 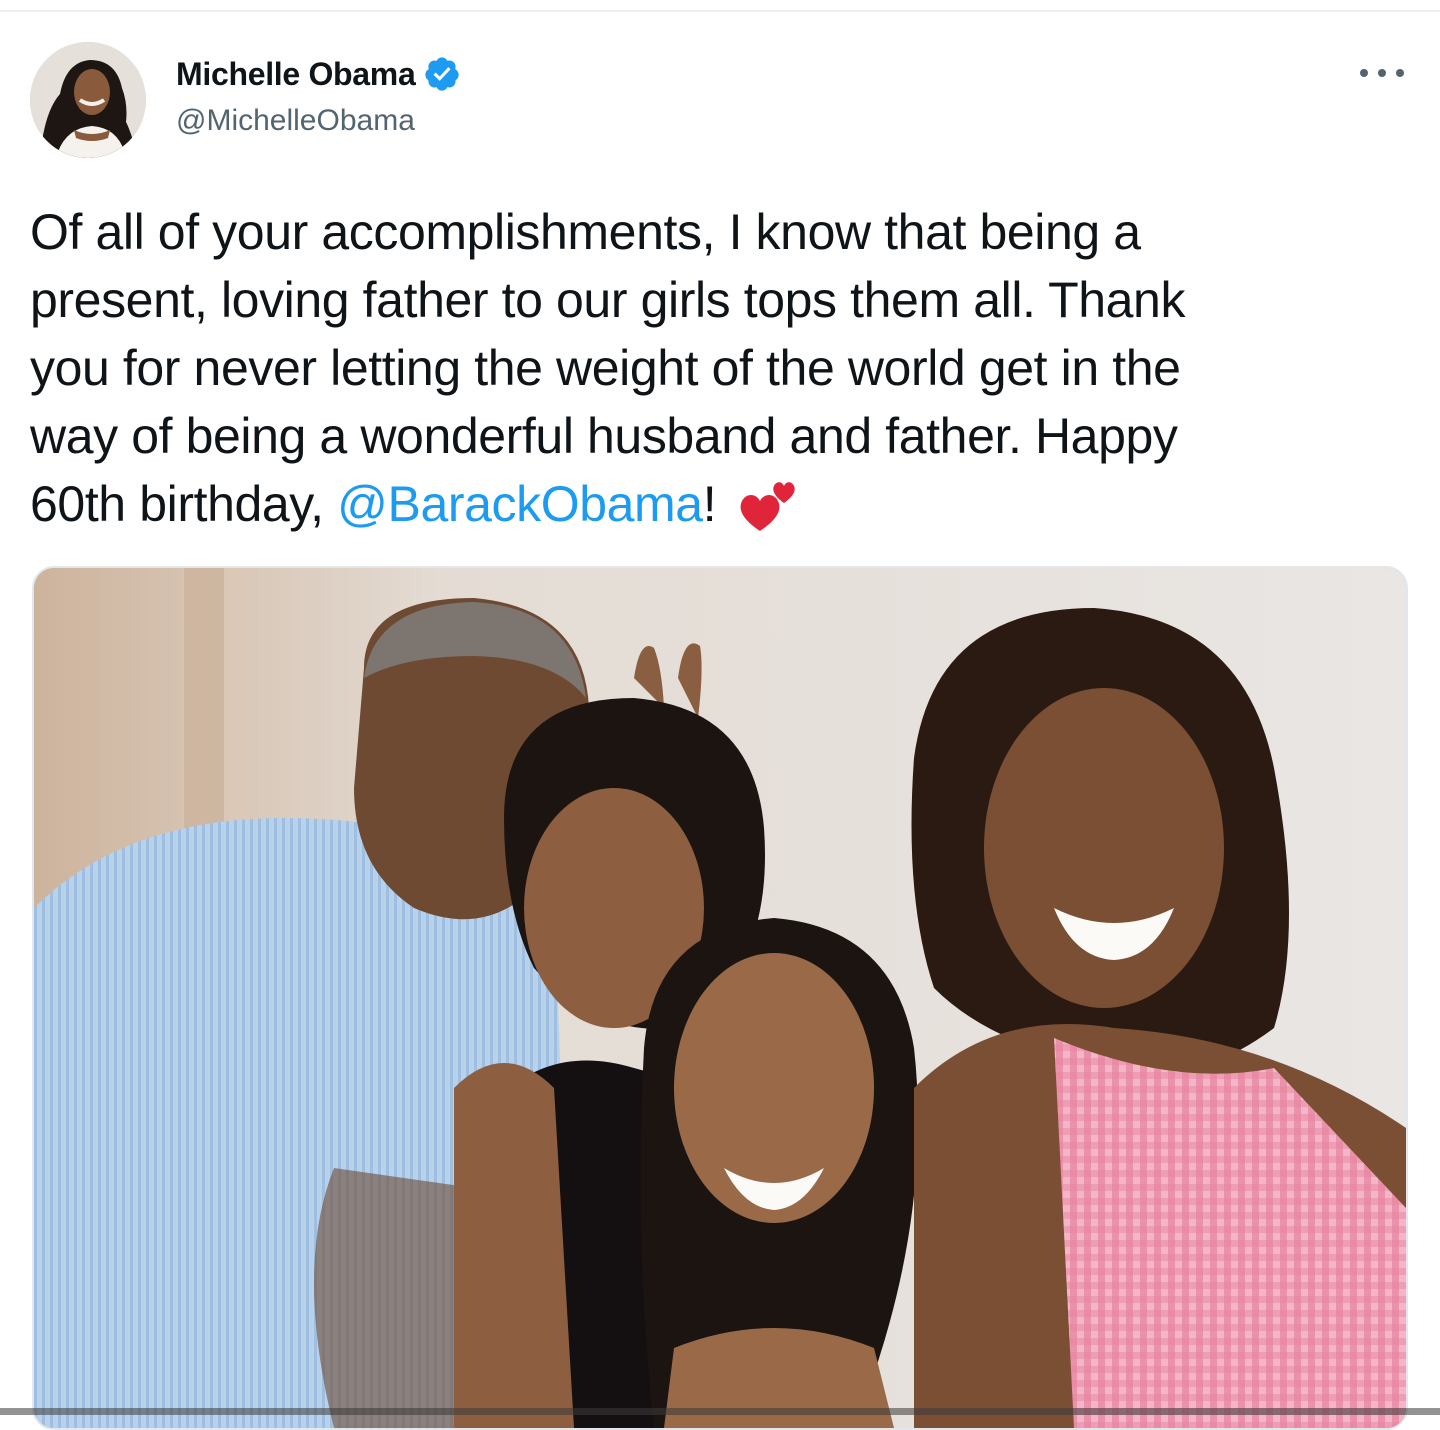 I want to click on bottom-edge-shadow, so click(x=720, y=1411).